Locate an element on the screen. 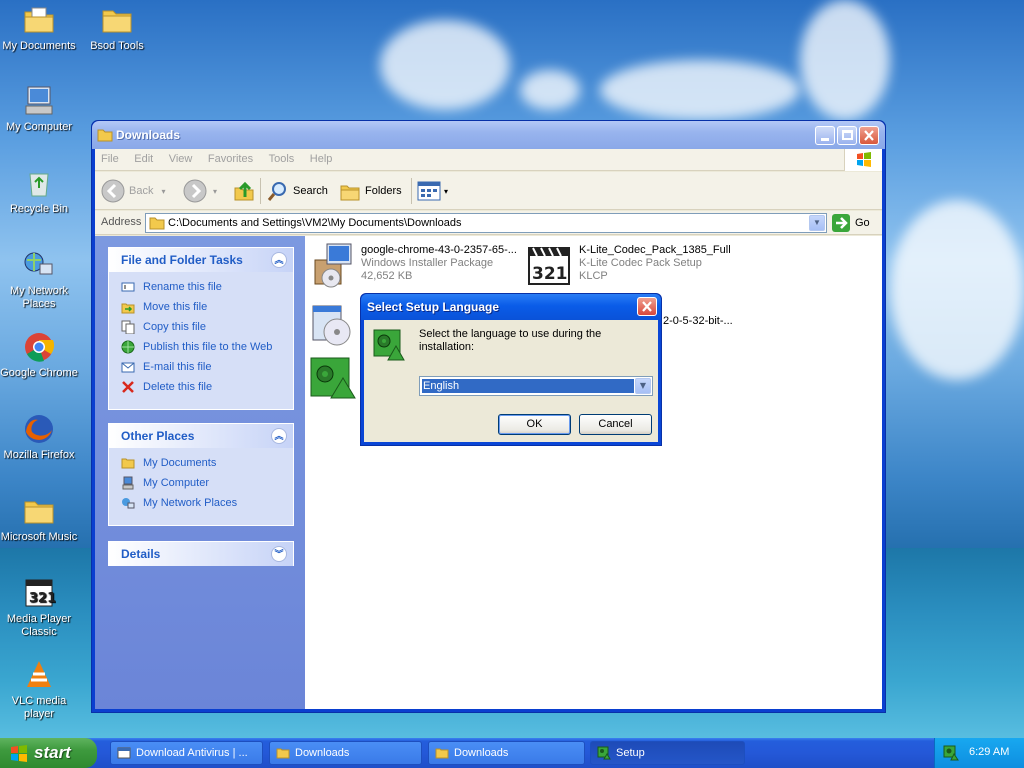 The image size is (1024, 768). menu-bar: File Edit View Favorites Tools Help is located at coordinates (488, 160).